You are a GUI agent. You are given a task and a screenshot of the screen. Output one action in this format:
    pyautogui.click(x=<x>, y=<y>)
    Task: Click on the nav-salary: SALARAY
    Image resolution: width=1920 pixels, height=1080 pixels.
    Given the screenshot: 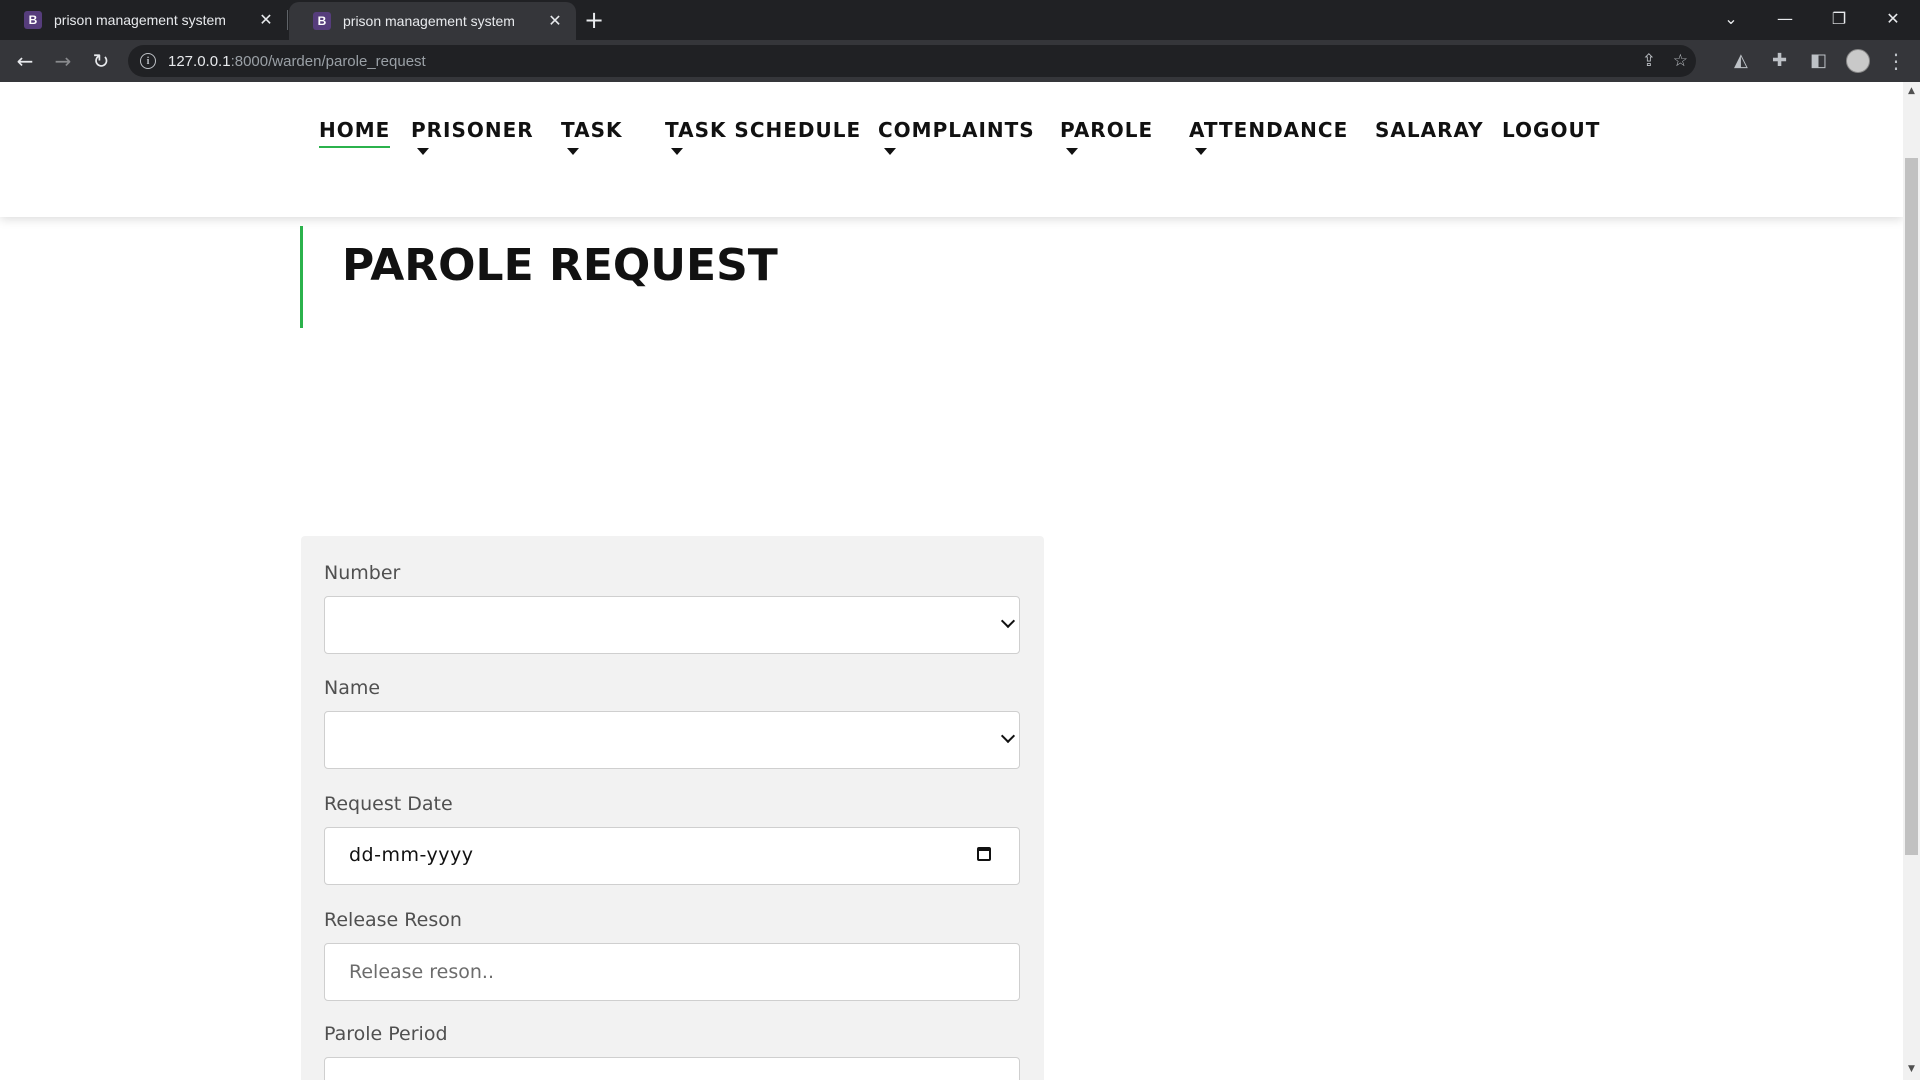 What is the action you would take?
    pyautogui.click(x=1429, y=130)
    